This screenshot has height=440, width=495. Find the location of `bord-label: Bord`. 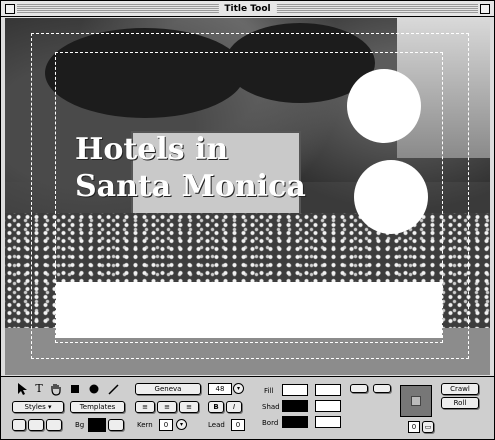

bord-label: Bord is located at coordinates (270, 423).